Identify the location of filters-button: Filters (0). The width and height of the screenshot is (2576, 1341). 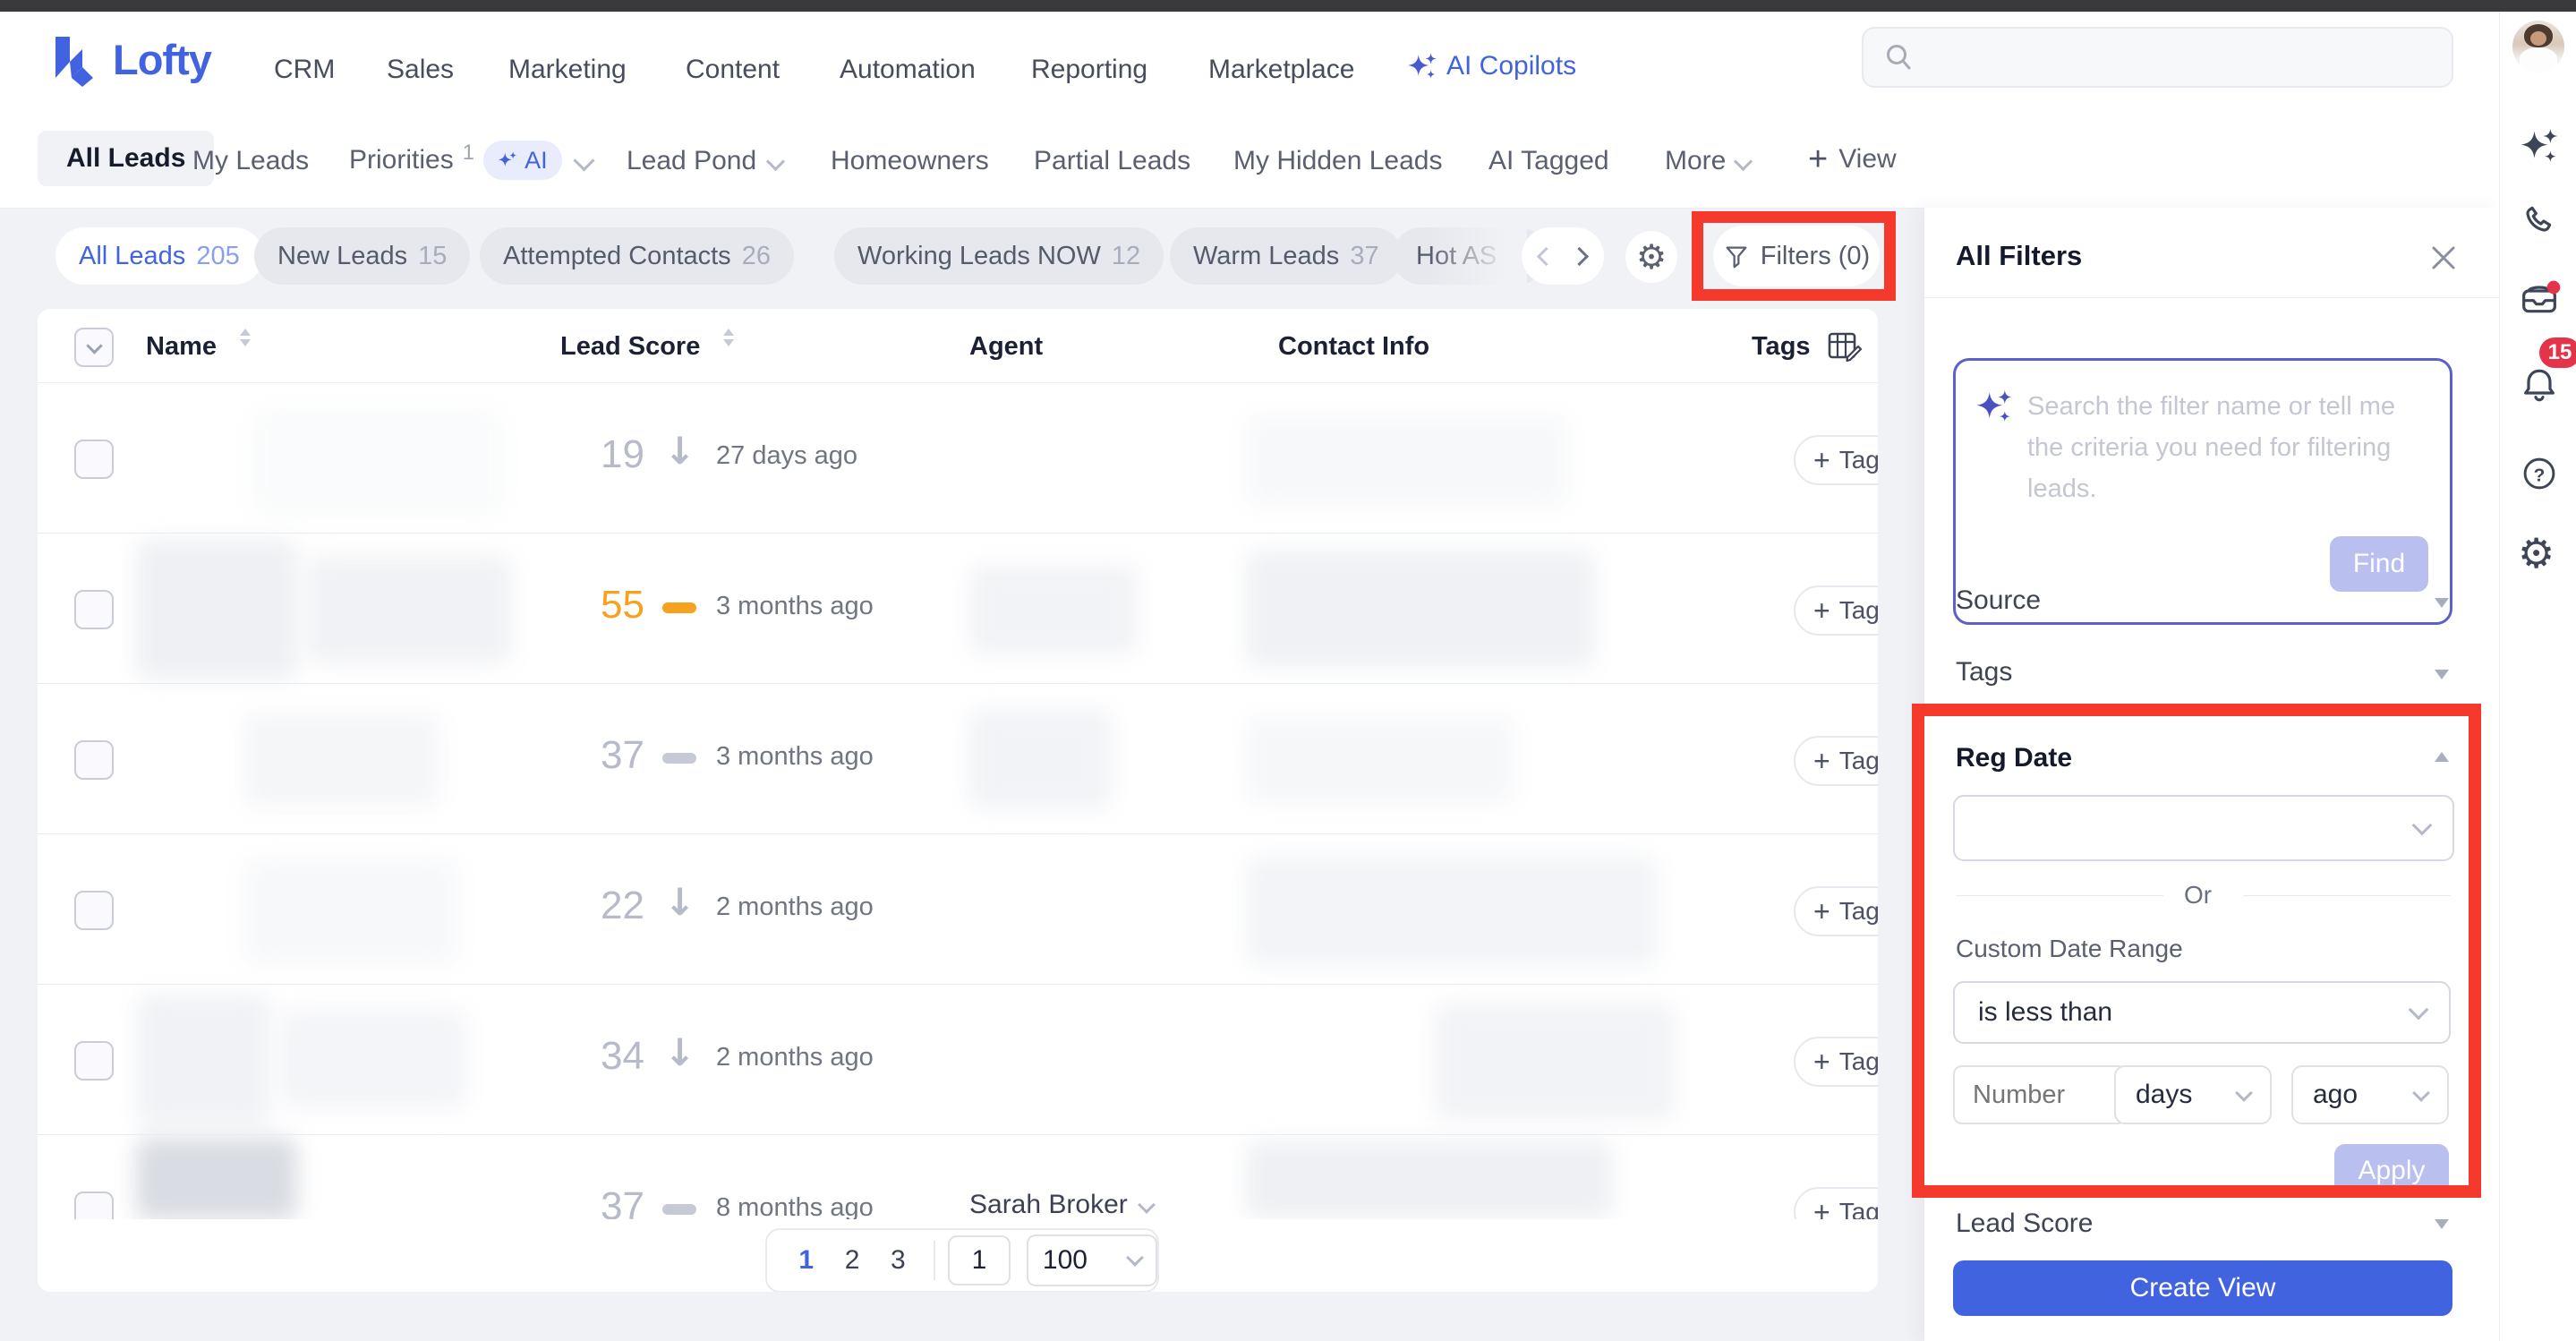
(1796, 256).